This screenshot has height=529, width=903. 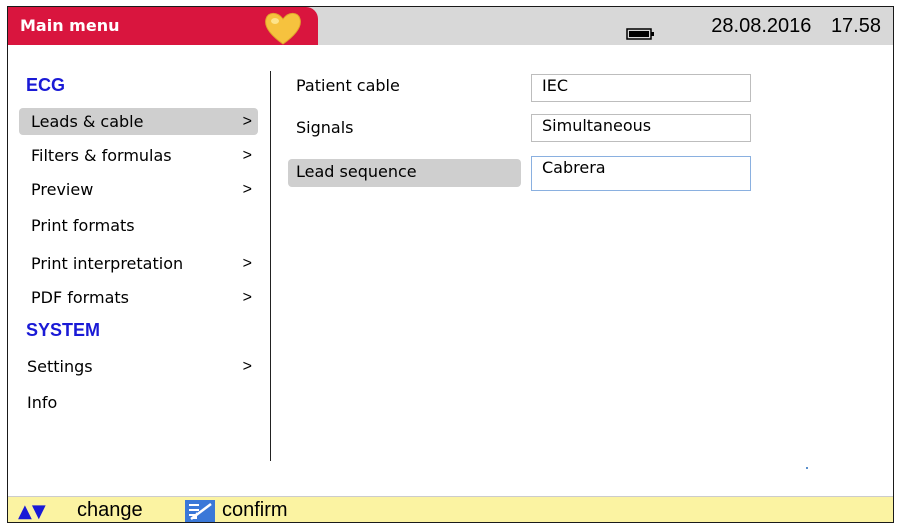 I want to click on date-time: 28.08.2016 17.58, so click(x=789, y=26).